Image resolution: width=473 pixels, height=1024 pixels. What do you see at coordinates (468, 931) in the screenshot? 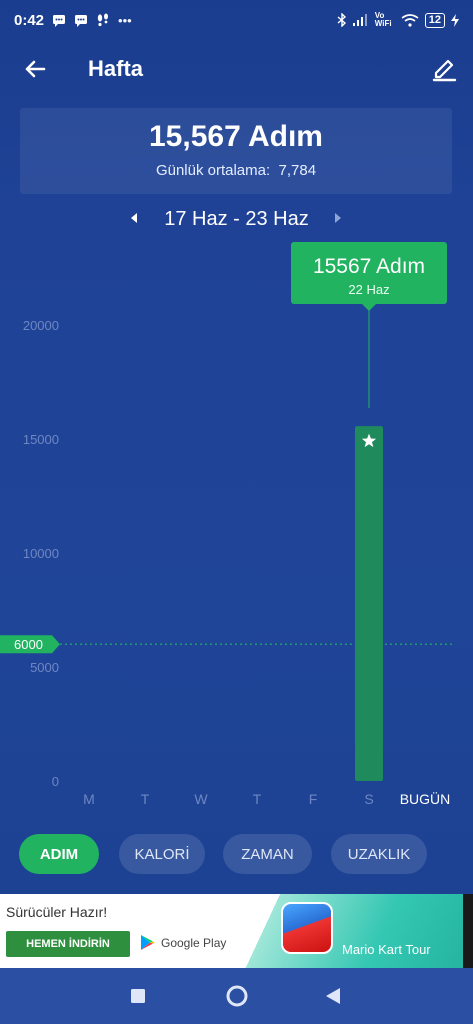
I see `ad-edge` at bounding box center [468, 931].